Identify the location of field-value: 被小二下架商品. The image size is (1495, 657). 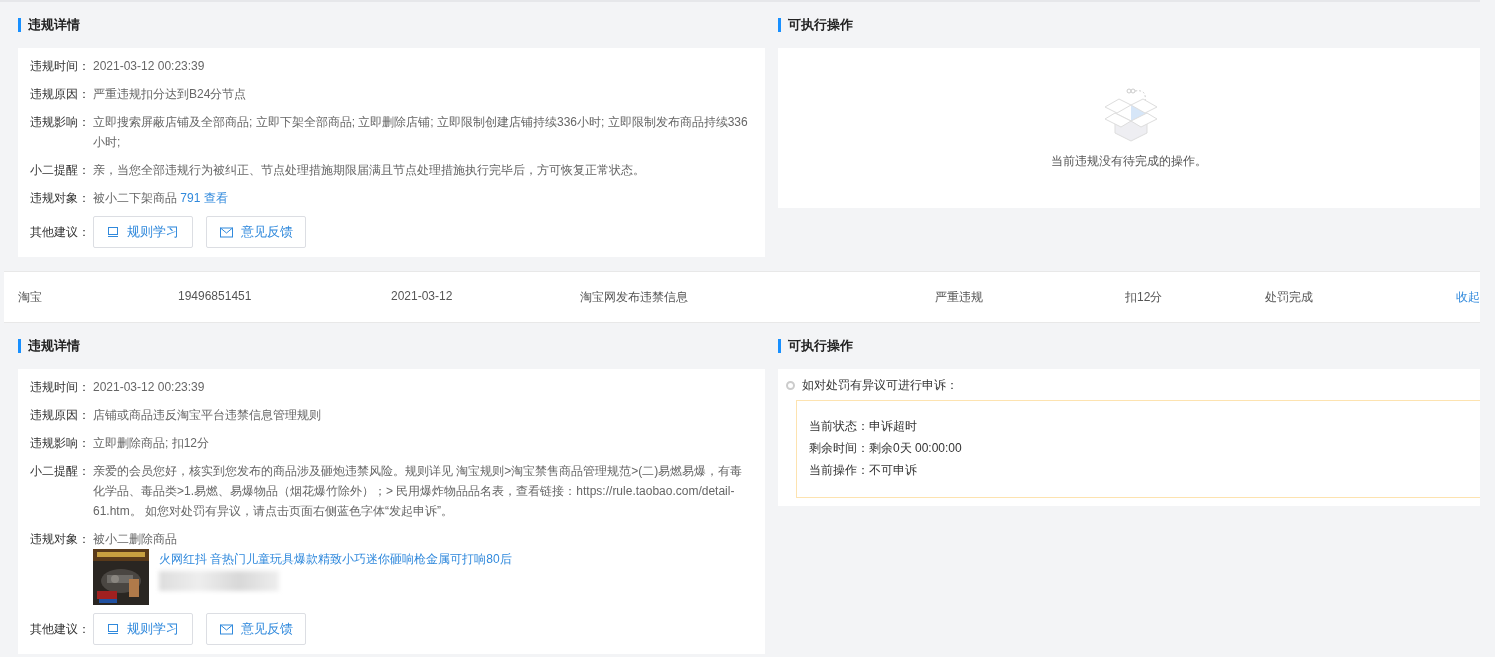
(135, 198).